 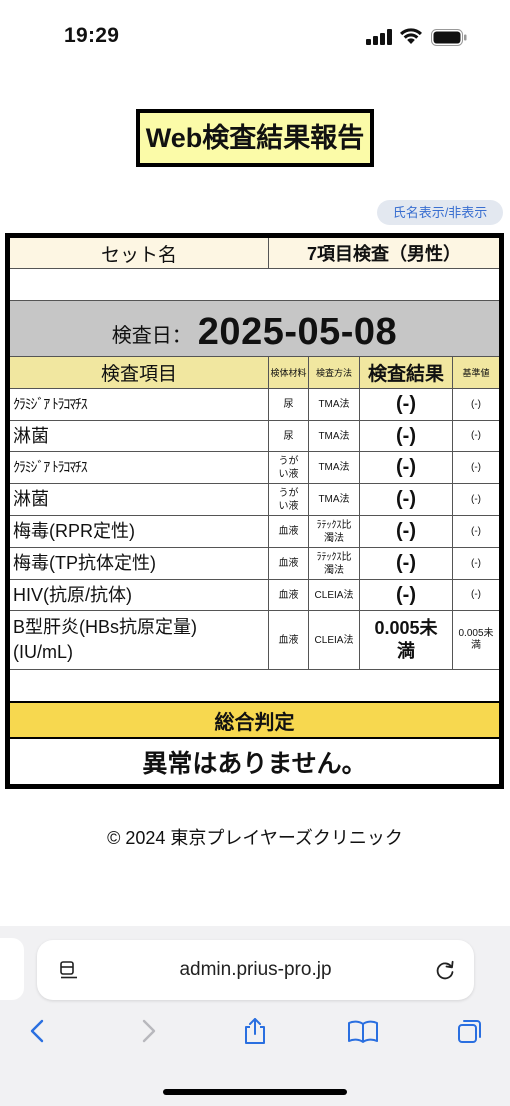 What do you see at coordinates (139, 531) in the screenshot?
I see `row-item: 梅毒(RPR定性)` at bounding box center [139, 531].